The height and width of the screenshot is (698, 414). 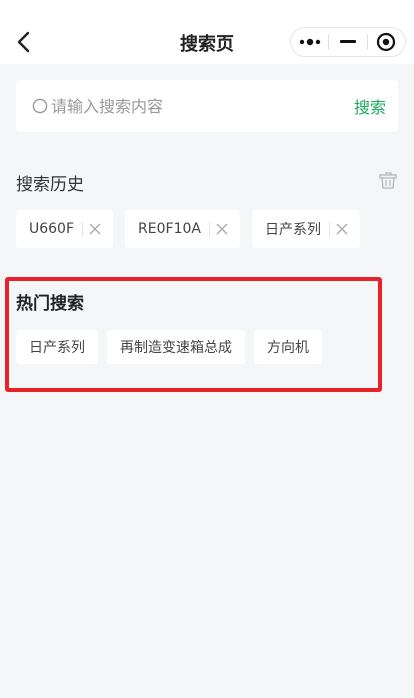 I want to click on history-title: 搜索历史, so click(x=50, y=185).